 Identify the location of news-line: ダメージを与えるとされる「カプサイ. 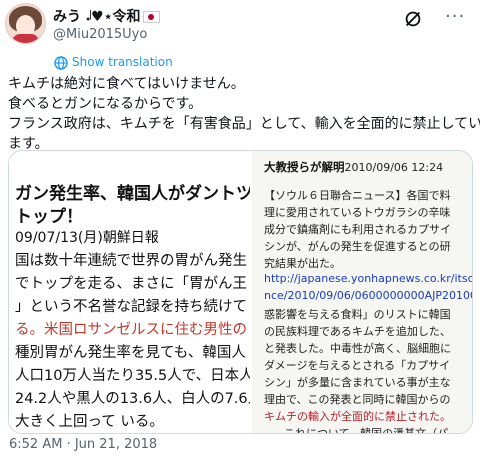
(357, 365).